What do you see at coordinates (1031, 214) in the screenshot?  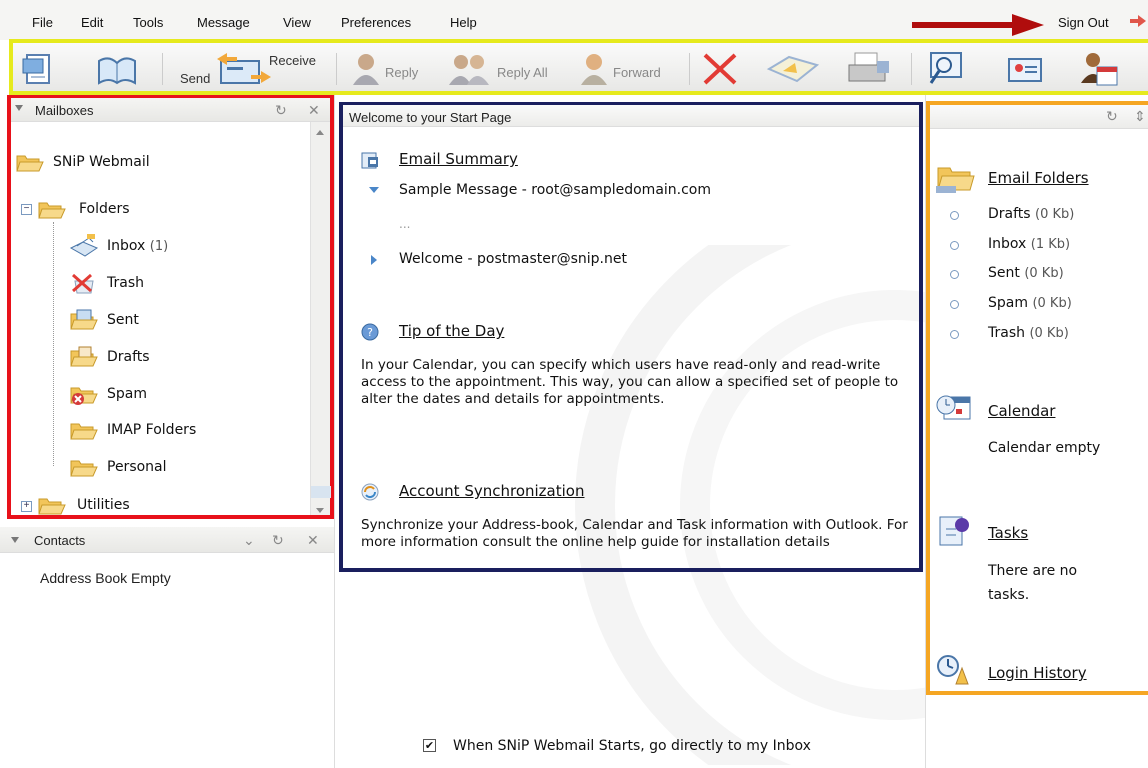 I see `folder-size-drafts: Drafts (0 Kb)` at bounding box center [1031, 214].